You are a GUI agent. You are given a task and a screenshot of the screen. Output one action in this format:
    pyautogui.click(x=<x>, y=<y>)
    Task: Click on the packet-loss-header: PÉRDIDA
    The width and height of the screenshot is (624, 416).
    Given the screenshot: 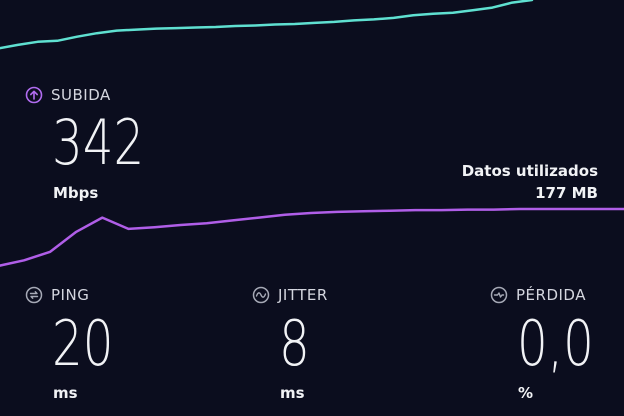 What is the action you would take?
    pyautogui.click(x=538, y=295)
    